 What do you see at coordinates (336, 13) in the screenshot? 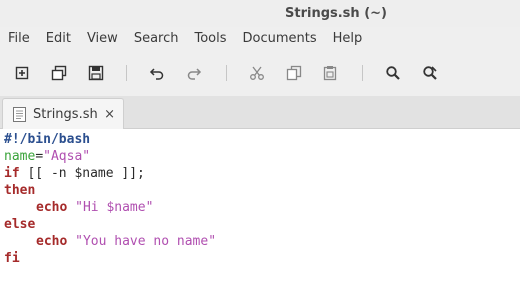
I see `window-title: Strings.sh (~)` at bounding box center [336, 13].